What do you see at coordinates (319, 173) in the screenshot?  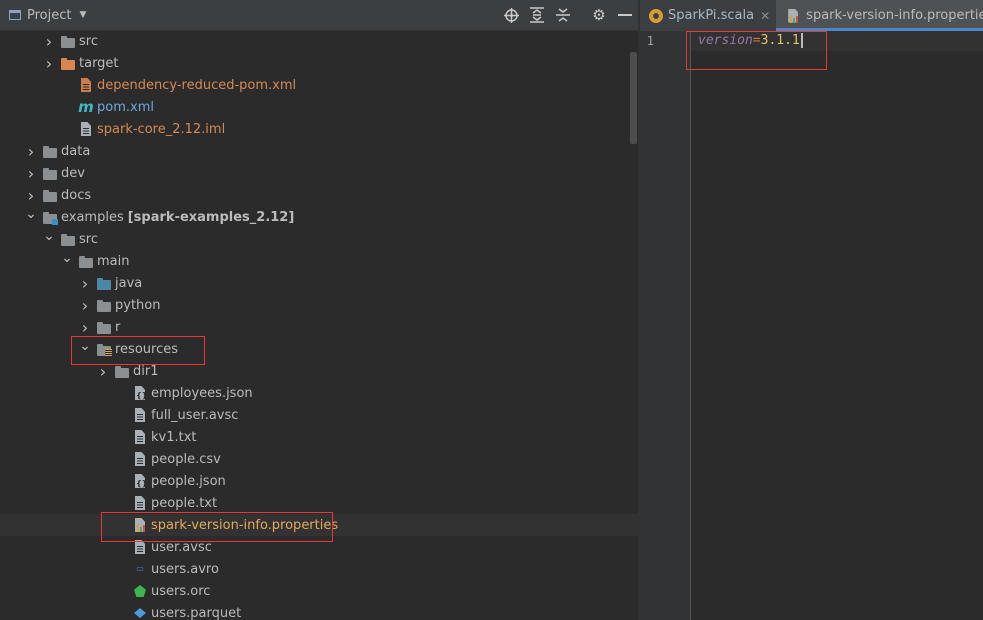 I see `tree-item-dev: › dev` at bounding box center [319, 173].